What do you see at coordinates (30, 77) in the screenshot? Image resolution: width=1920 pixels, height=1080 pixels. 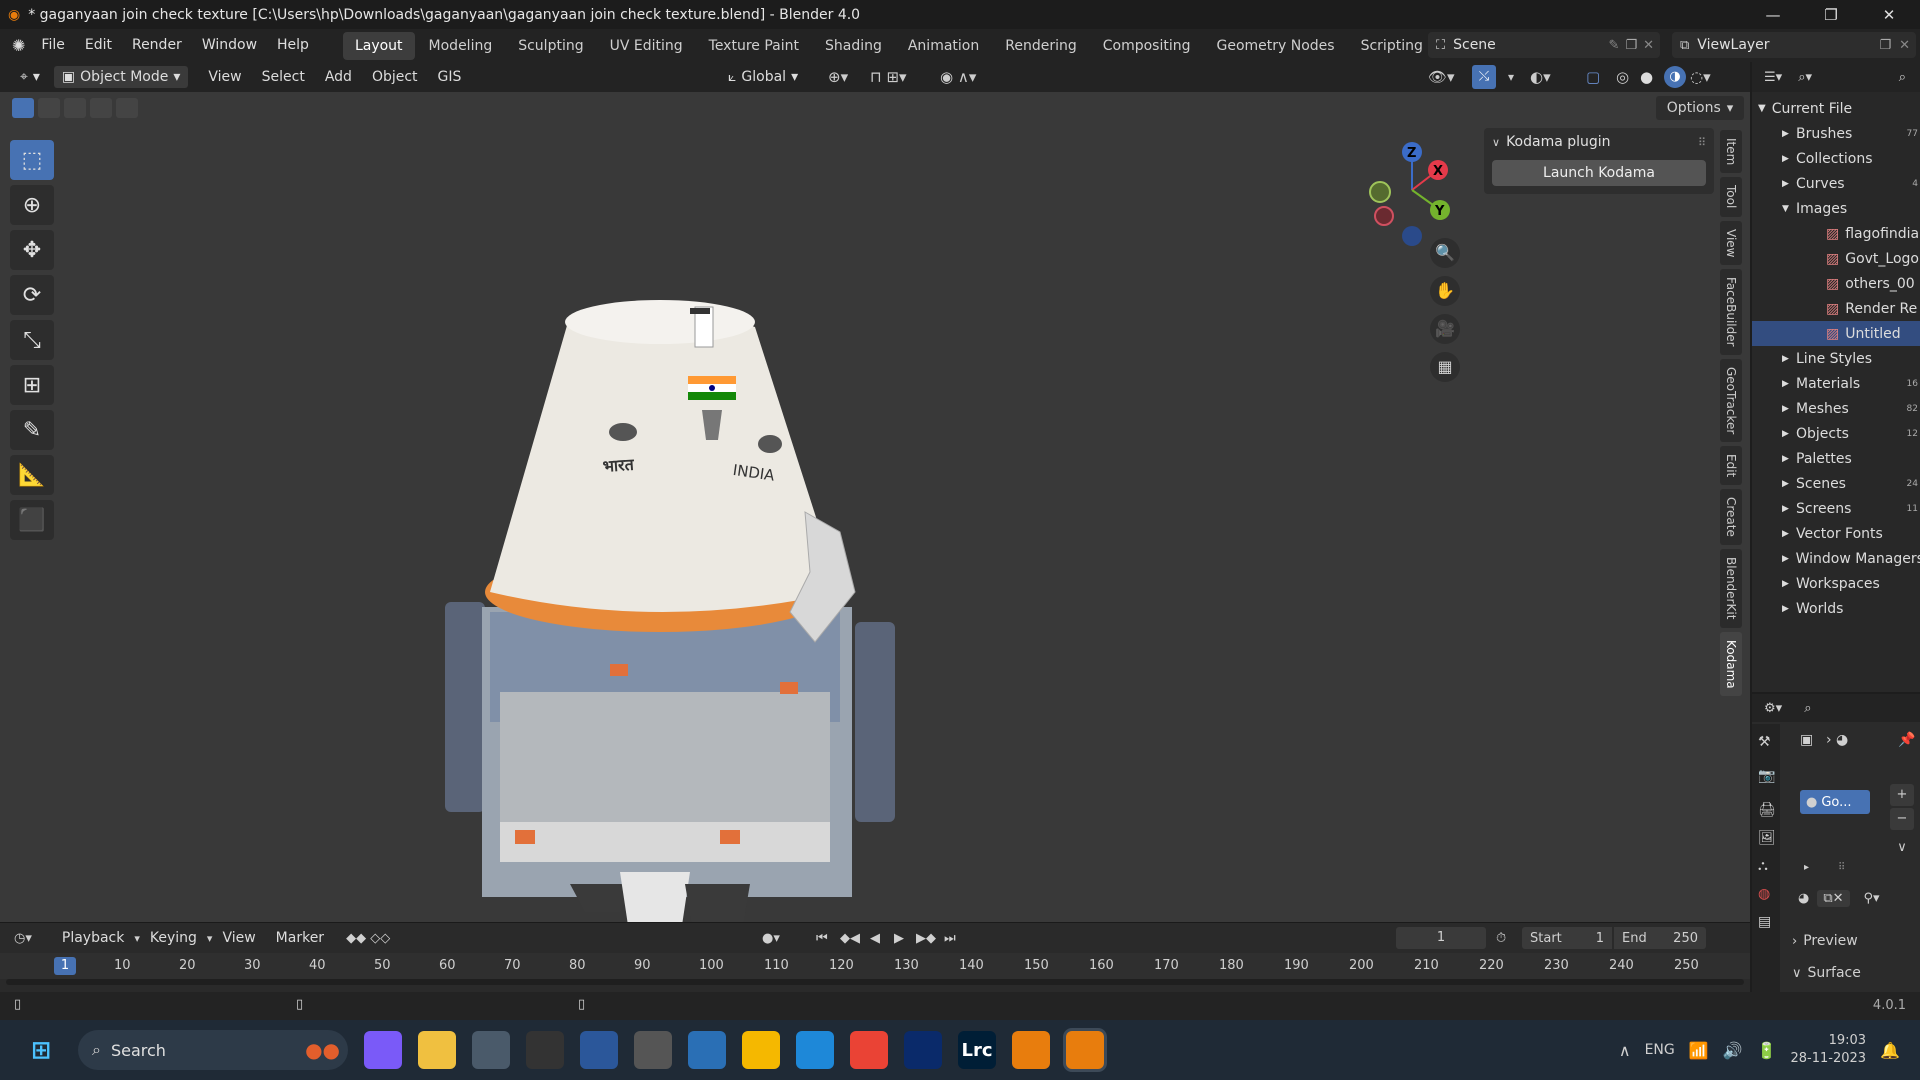 I see `editor-type-button: ⌖ ▾` at bounding box center [30, 77].